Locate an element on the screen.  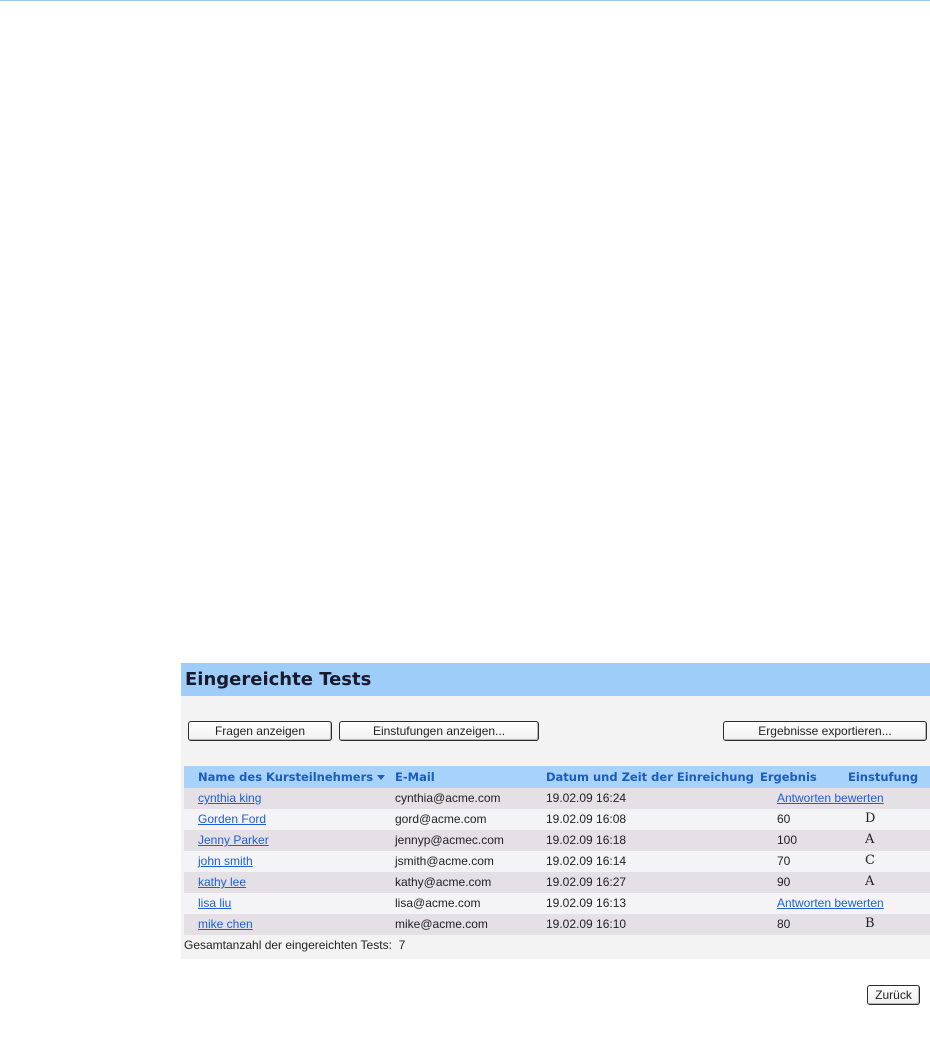
student-email: jennyp@acmec.com is located at coordinates (449, 840).